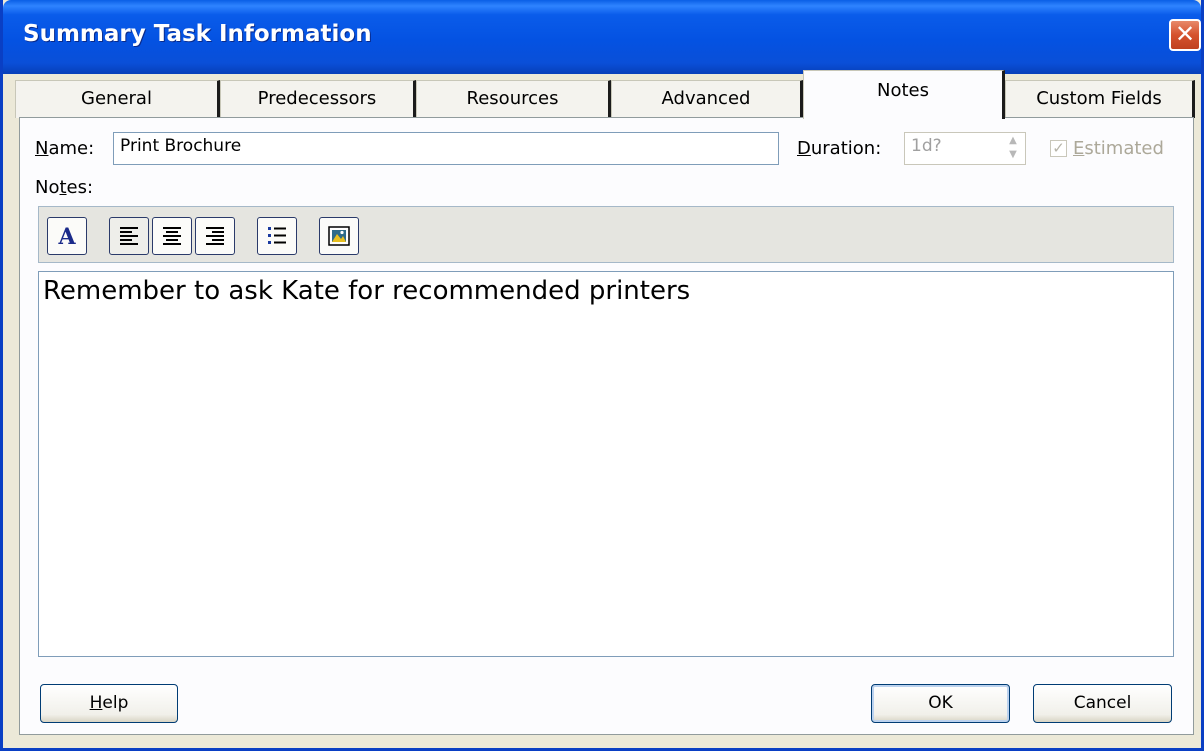 The width and height of the screenshot is (1204, 751). I want to click on align-left-icon, so click(129, 236).